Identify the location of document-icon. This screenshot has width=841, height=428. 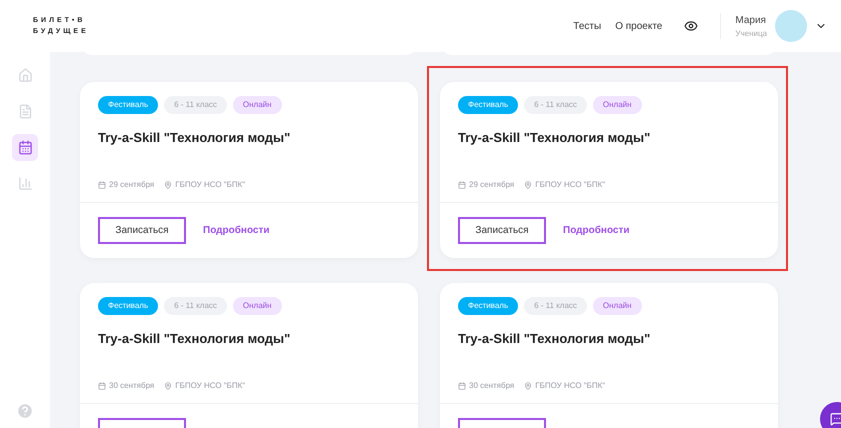
(25, 111).